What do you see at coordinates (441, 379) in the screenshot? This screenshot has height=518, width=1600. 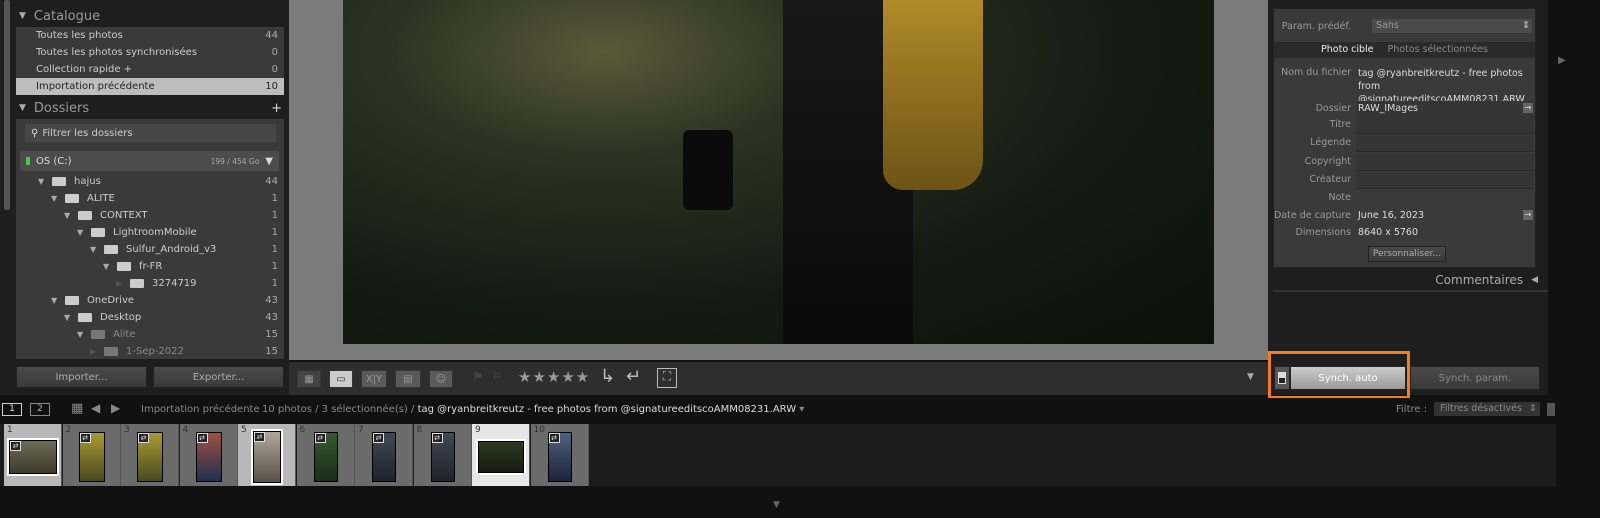 I see `people-view-icon: ☺` at bounding box center [441, 379].